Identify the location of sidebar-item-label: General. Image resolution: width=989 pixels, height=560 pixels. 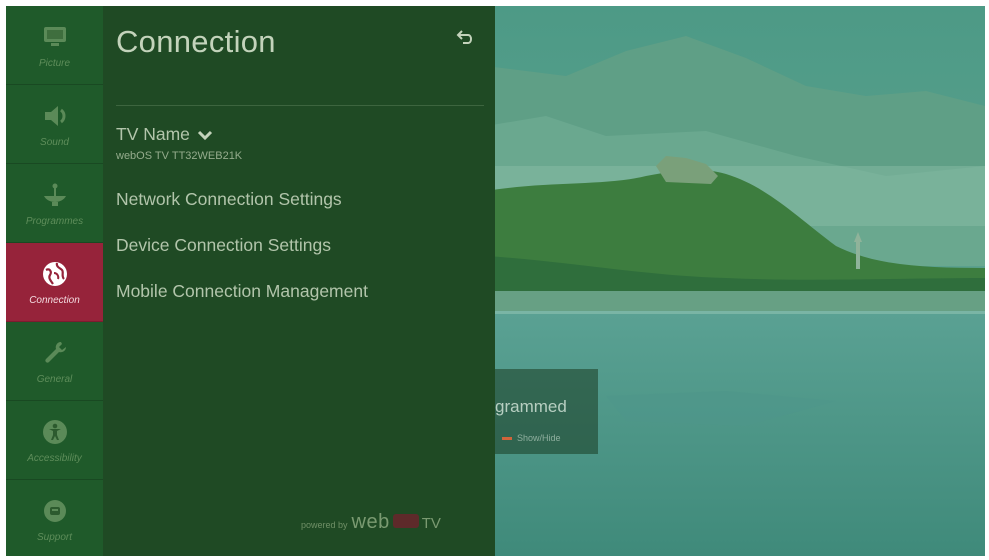
(54, 379).